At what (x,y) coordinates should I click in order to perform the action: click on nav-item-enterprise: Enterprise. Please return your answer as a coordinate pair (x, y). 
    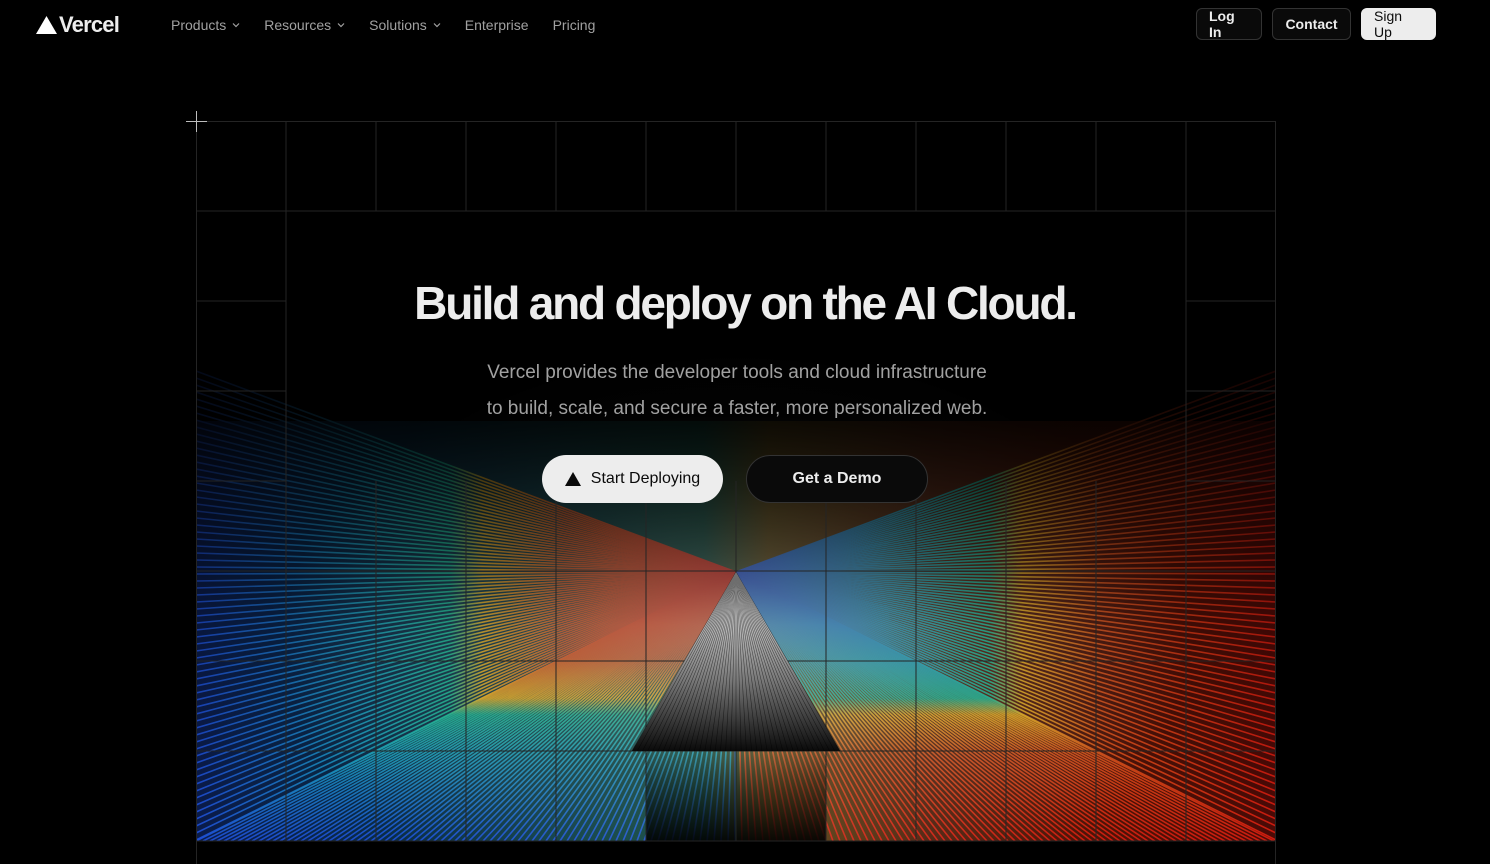
    Looking at the image, I should click on (497, 25).